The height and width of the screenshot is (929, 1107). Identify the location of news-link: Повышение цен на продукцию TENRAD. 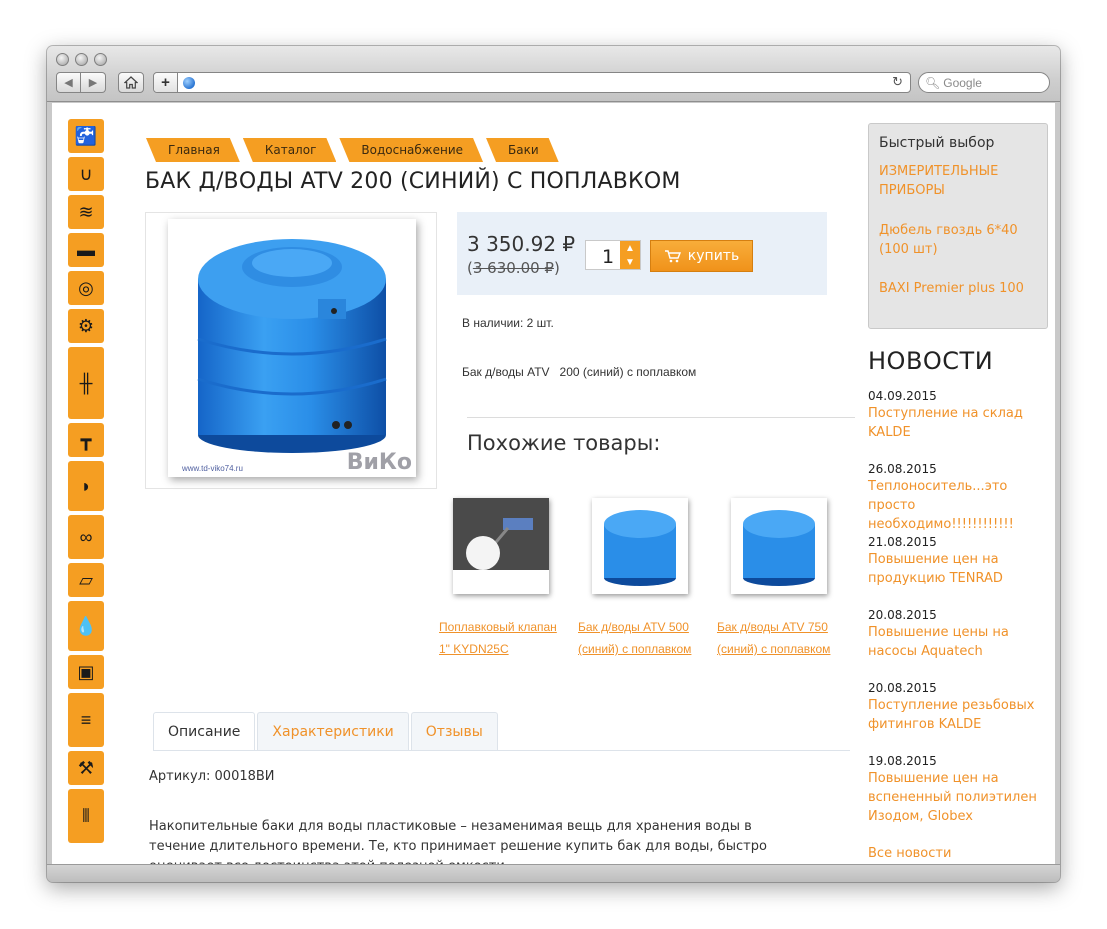
(960, 569).